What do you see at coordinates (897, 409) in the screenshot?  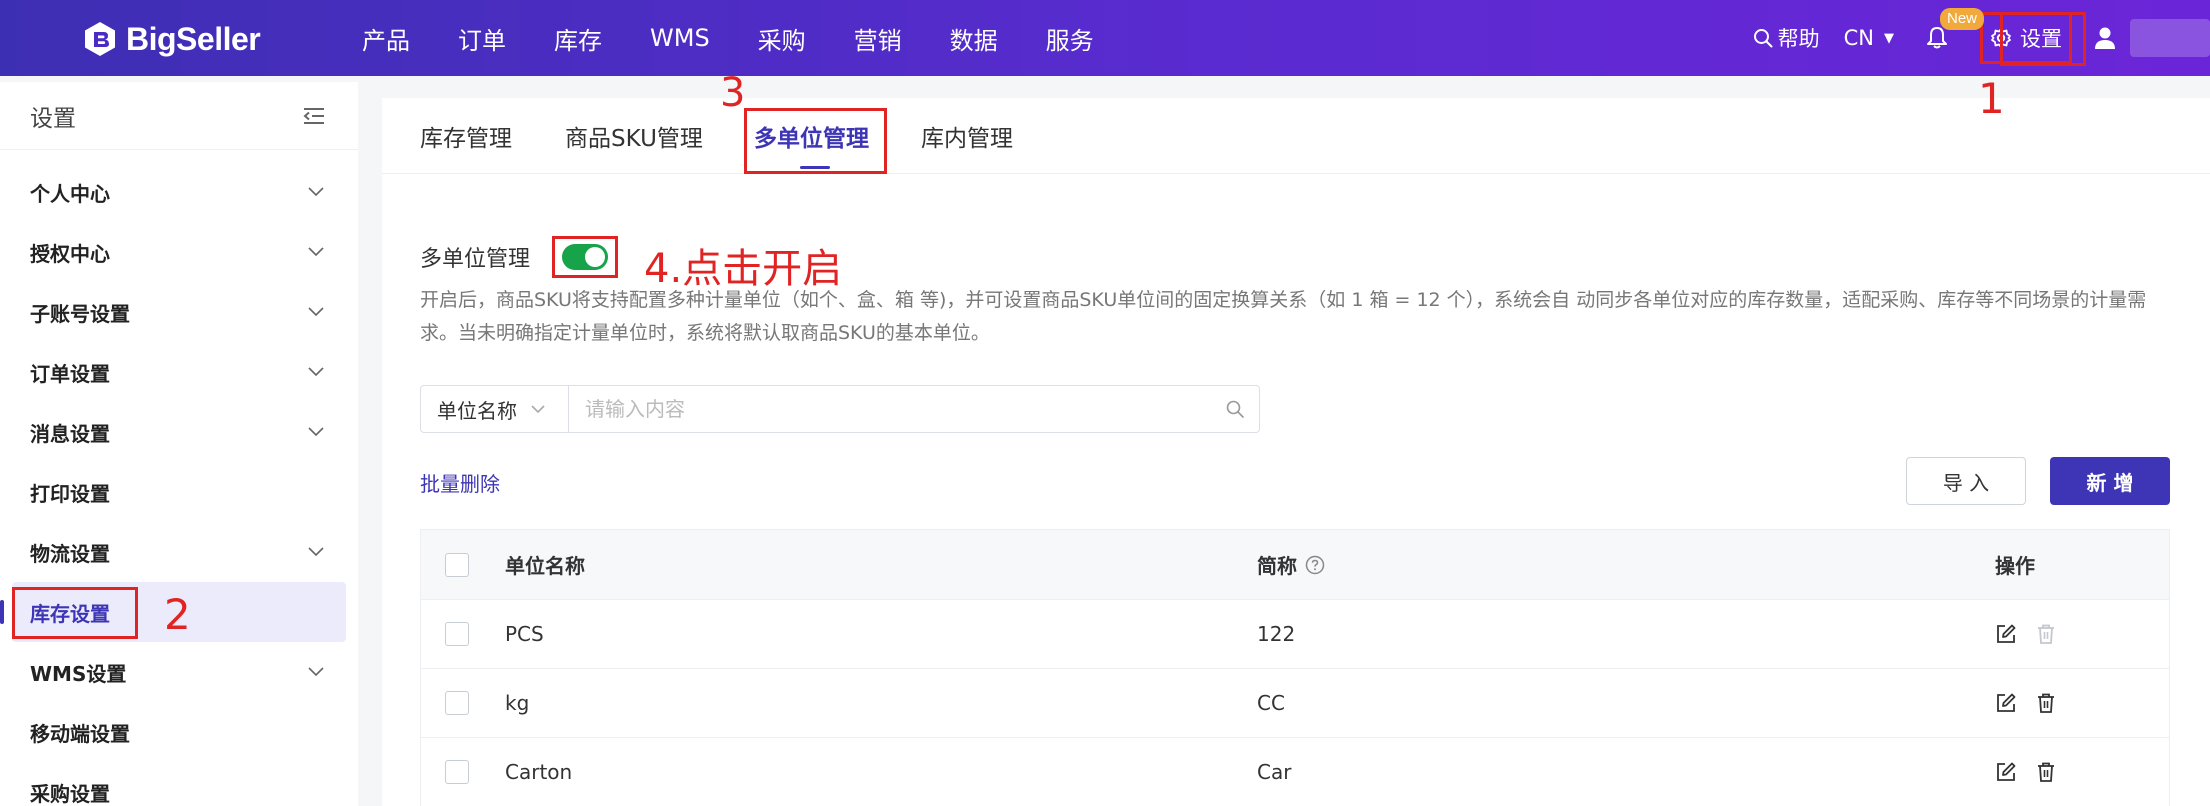 I see `search-input` at bounding box center [897, 409].